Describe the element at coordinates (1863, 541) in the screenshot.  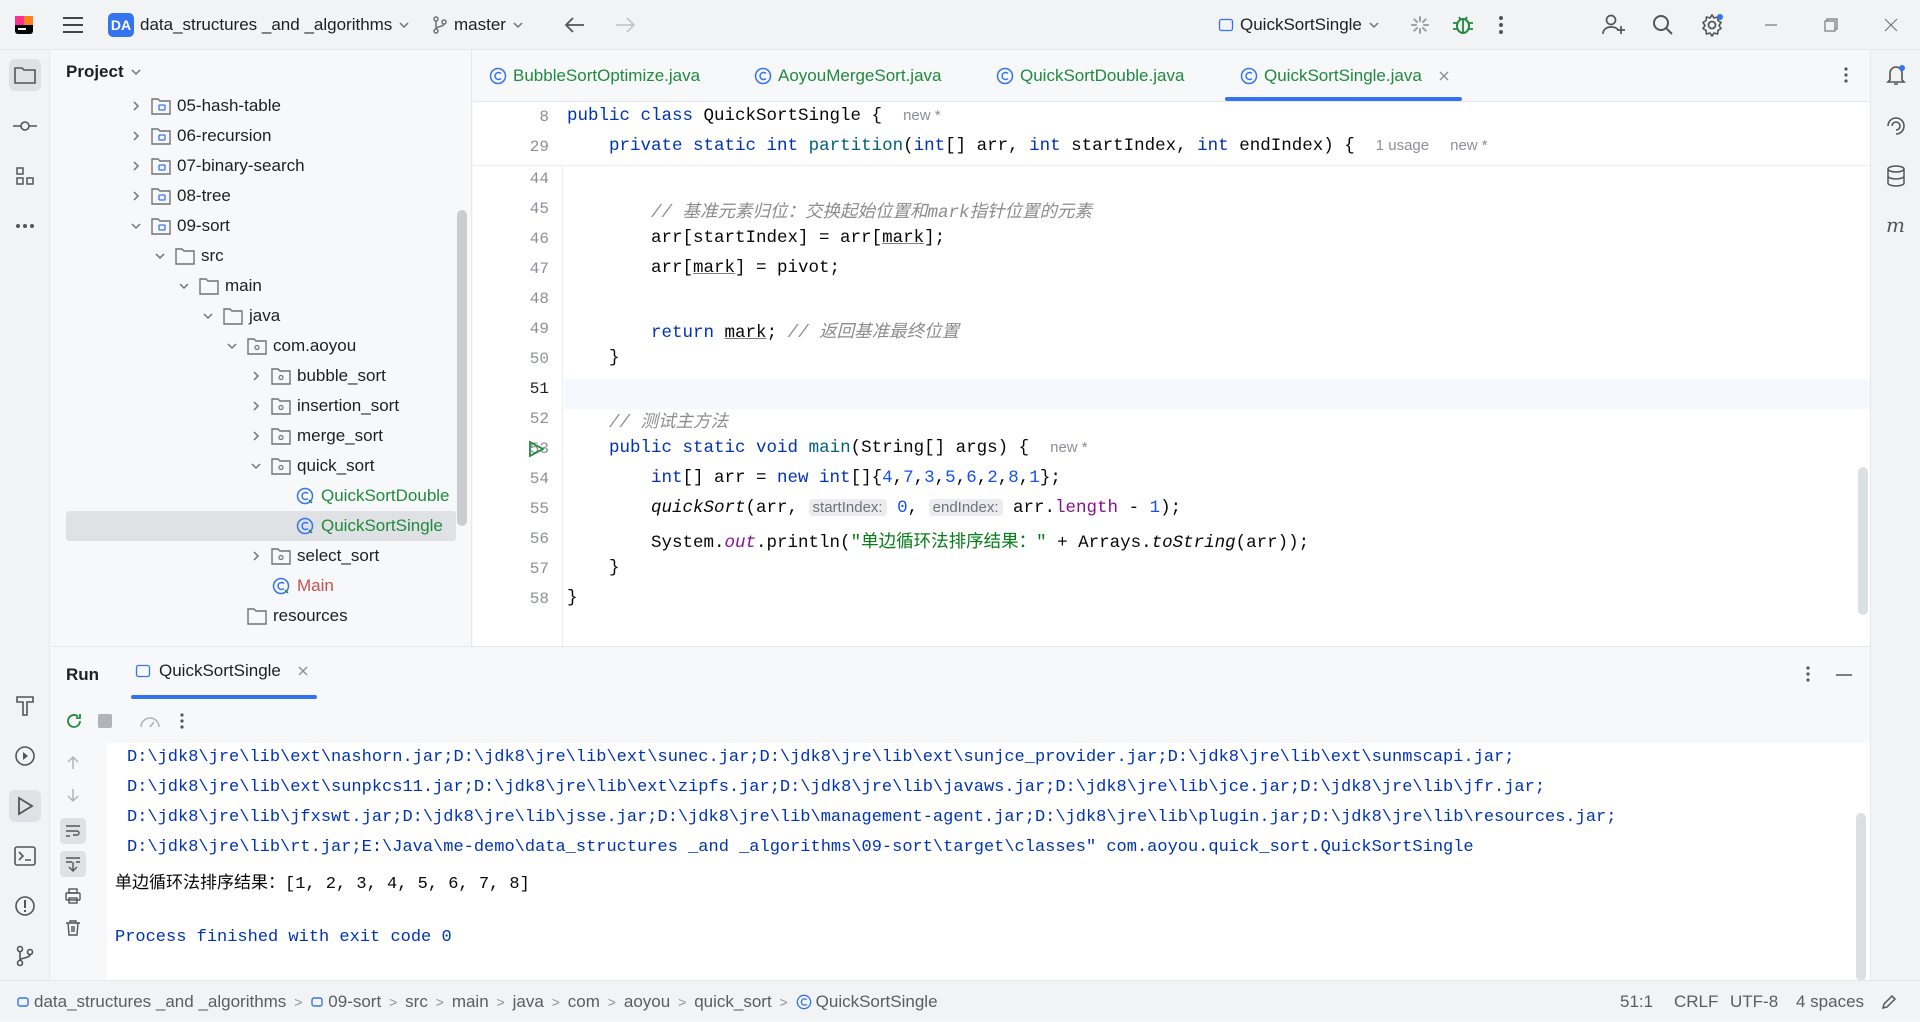
I see `editor-scrollbar` at that location.